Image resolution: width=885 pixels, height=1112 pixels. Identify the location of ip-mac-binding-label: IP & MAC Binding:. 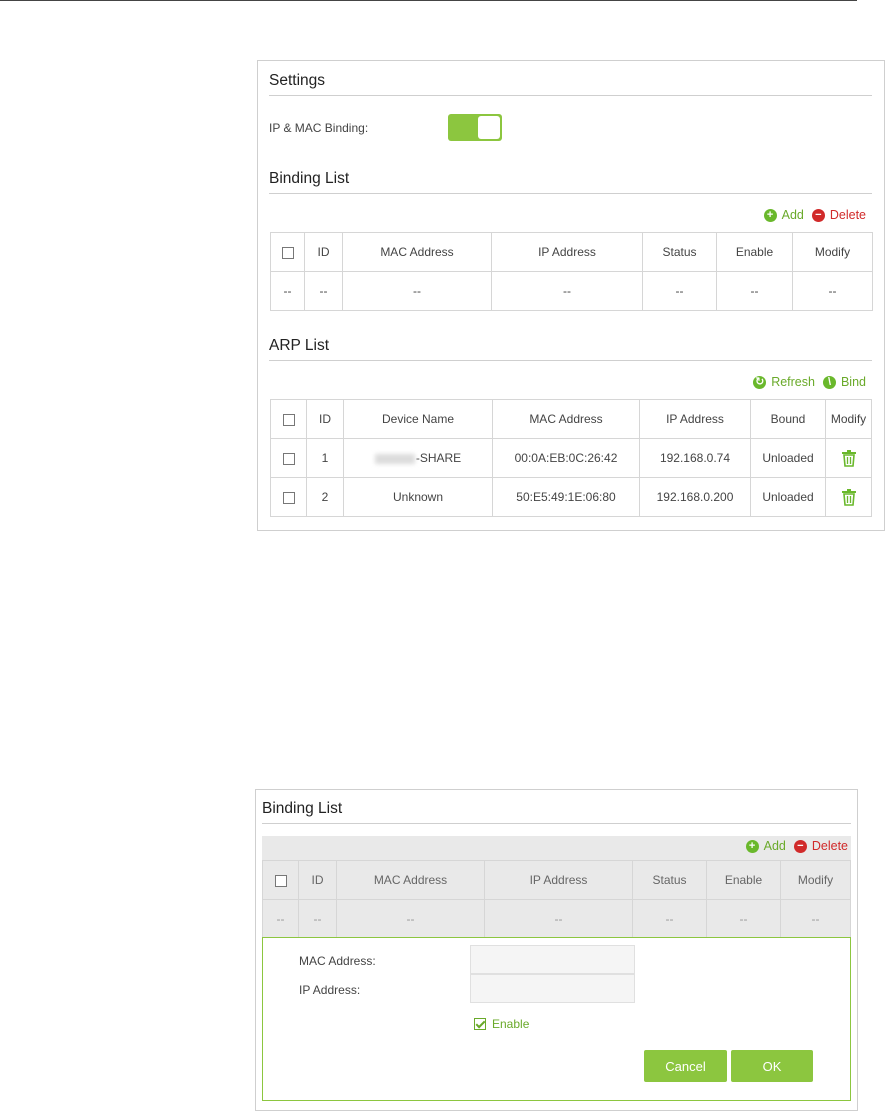
(319, 128).